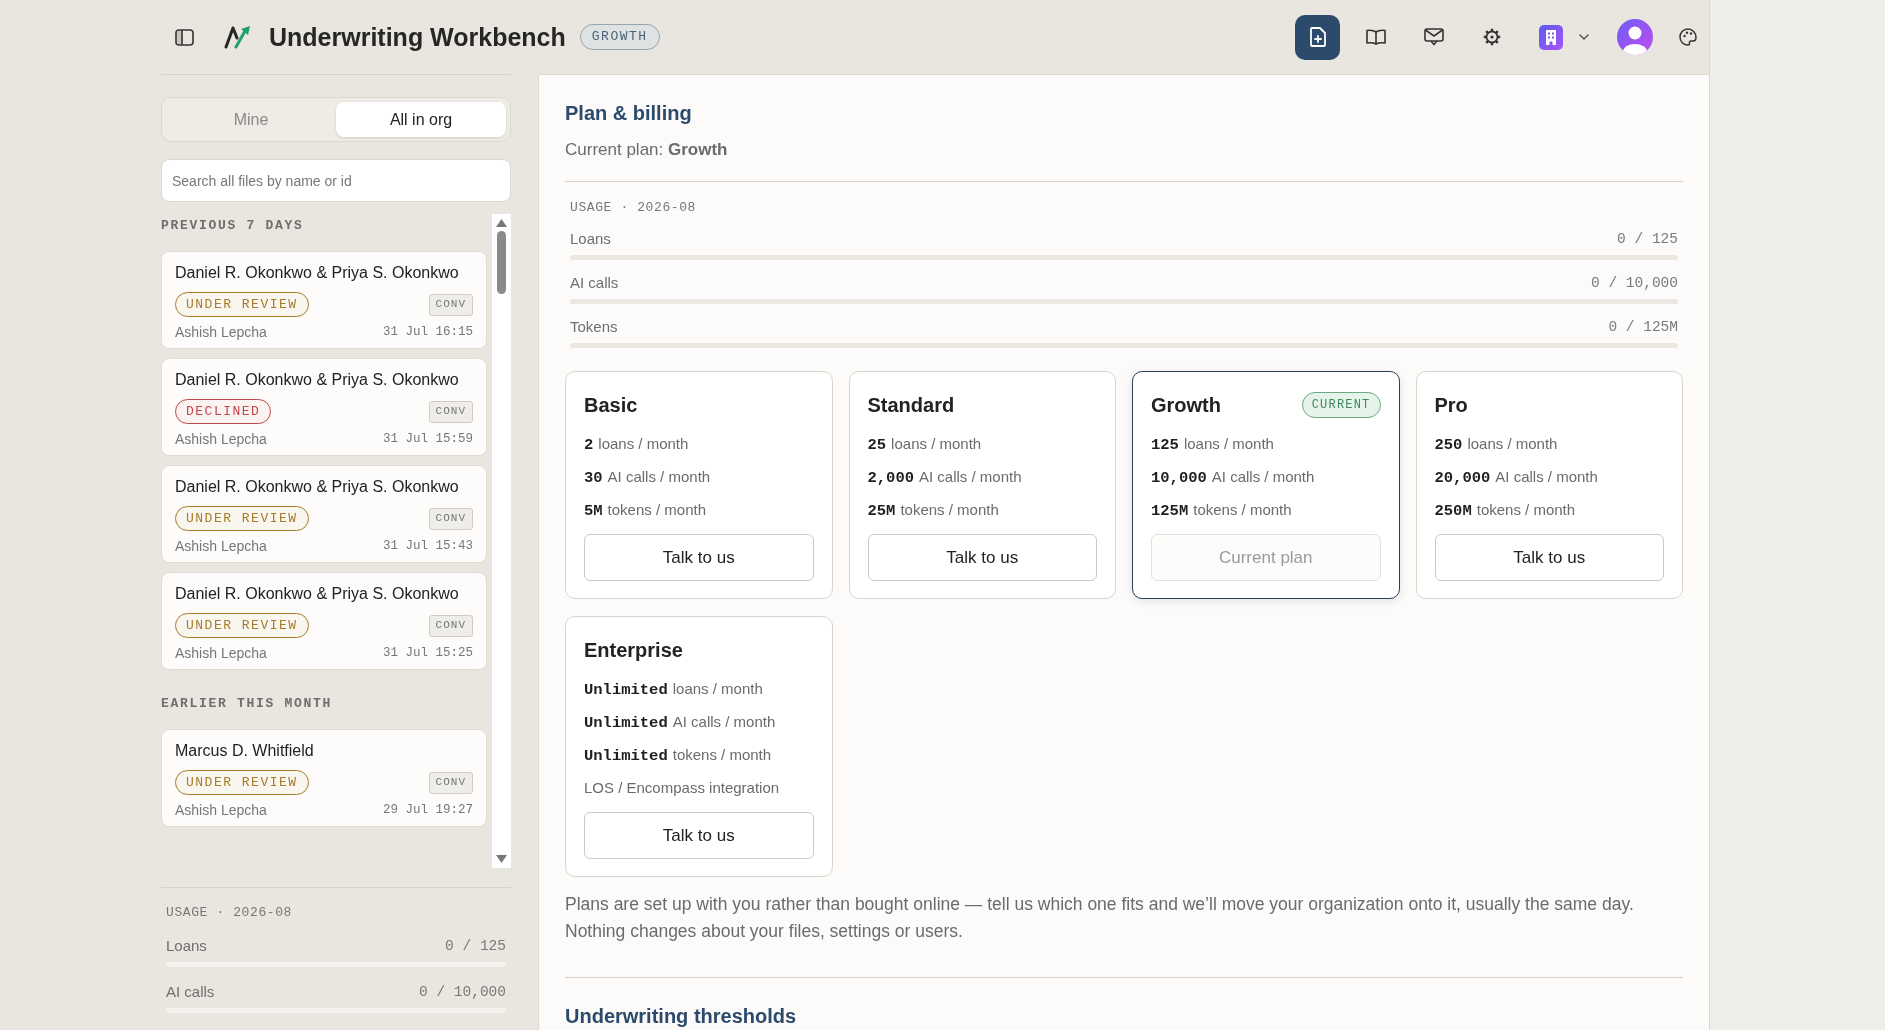  I want to click on plan-feature: 250M tokens / month, so click(1505, 510).